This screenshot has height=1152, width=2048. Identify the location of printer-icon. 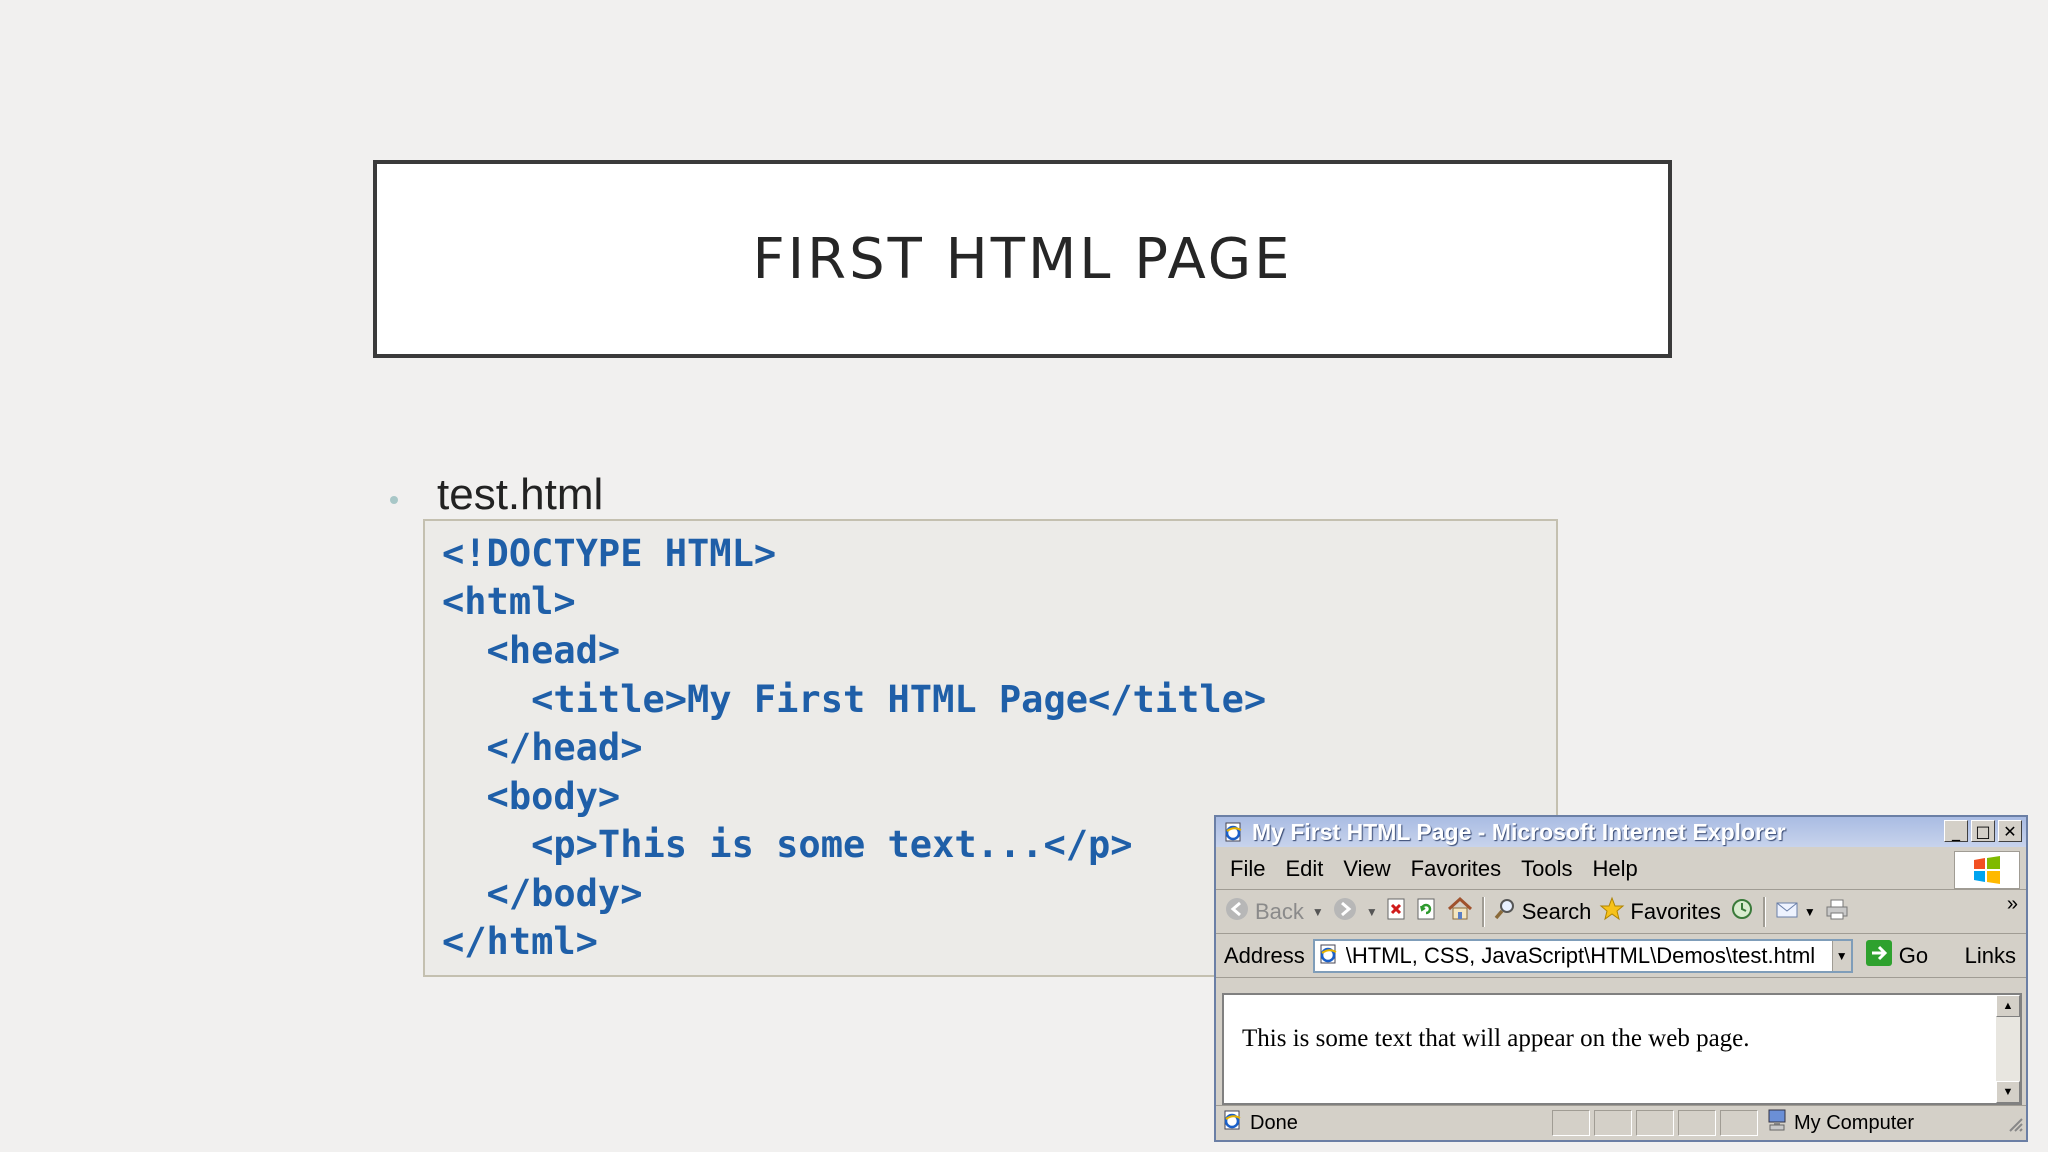
(1837, 912).